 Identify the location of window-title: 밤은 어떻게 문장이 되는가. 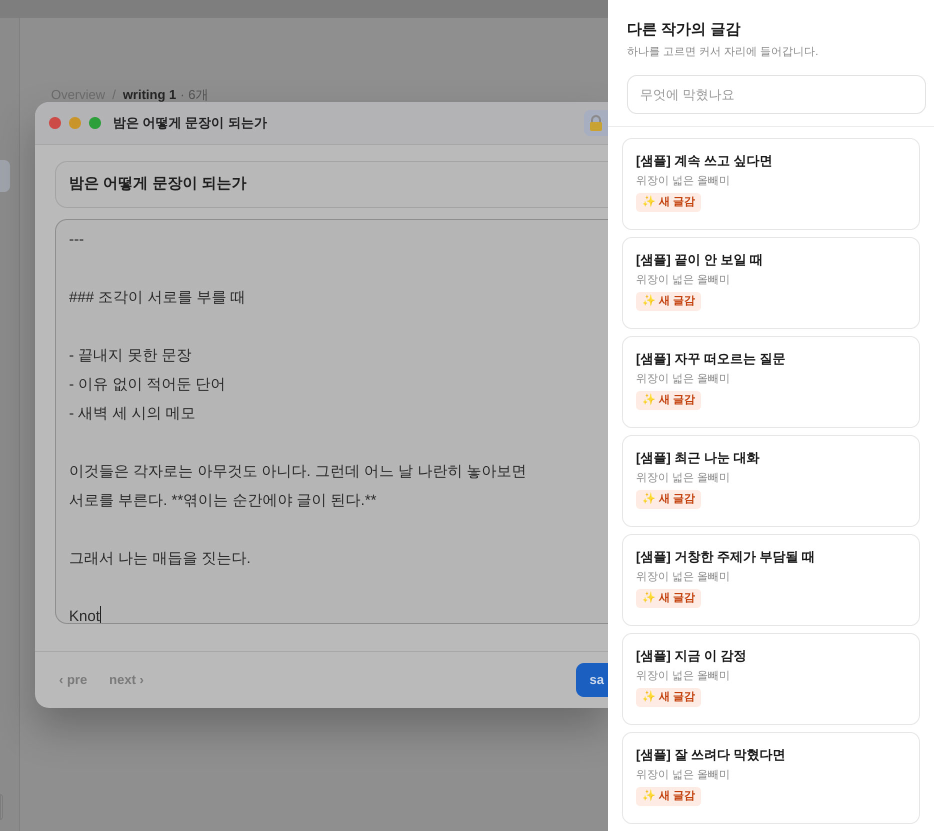
(190, 123).